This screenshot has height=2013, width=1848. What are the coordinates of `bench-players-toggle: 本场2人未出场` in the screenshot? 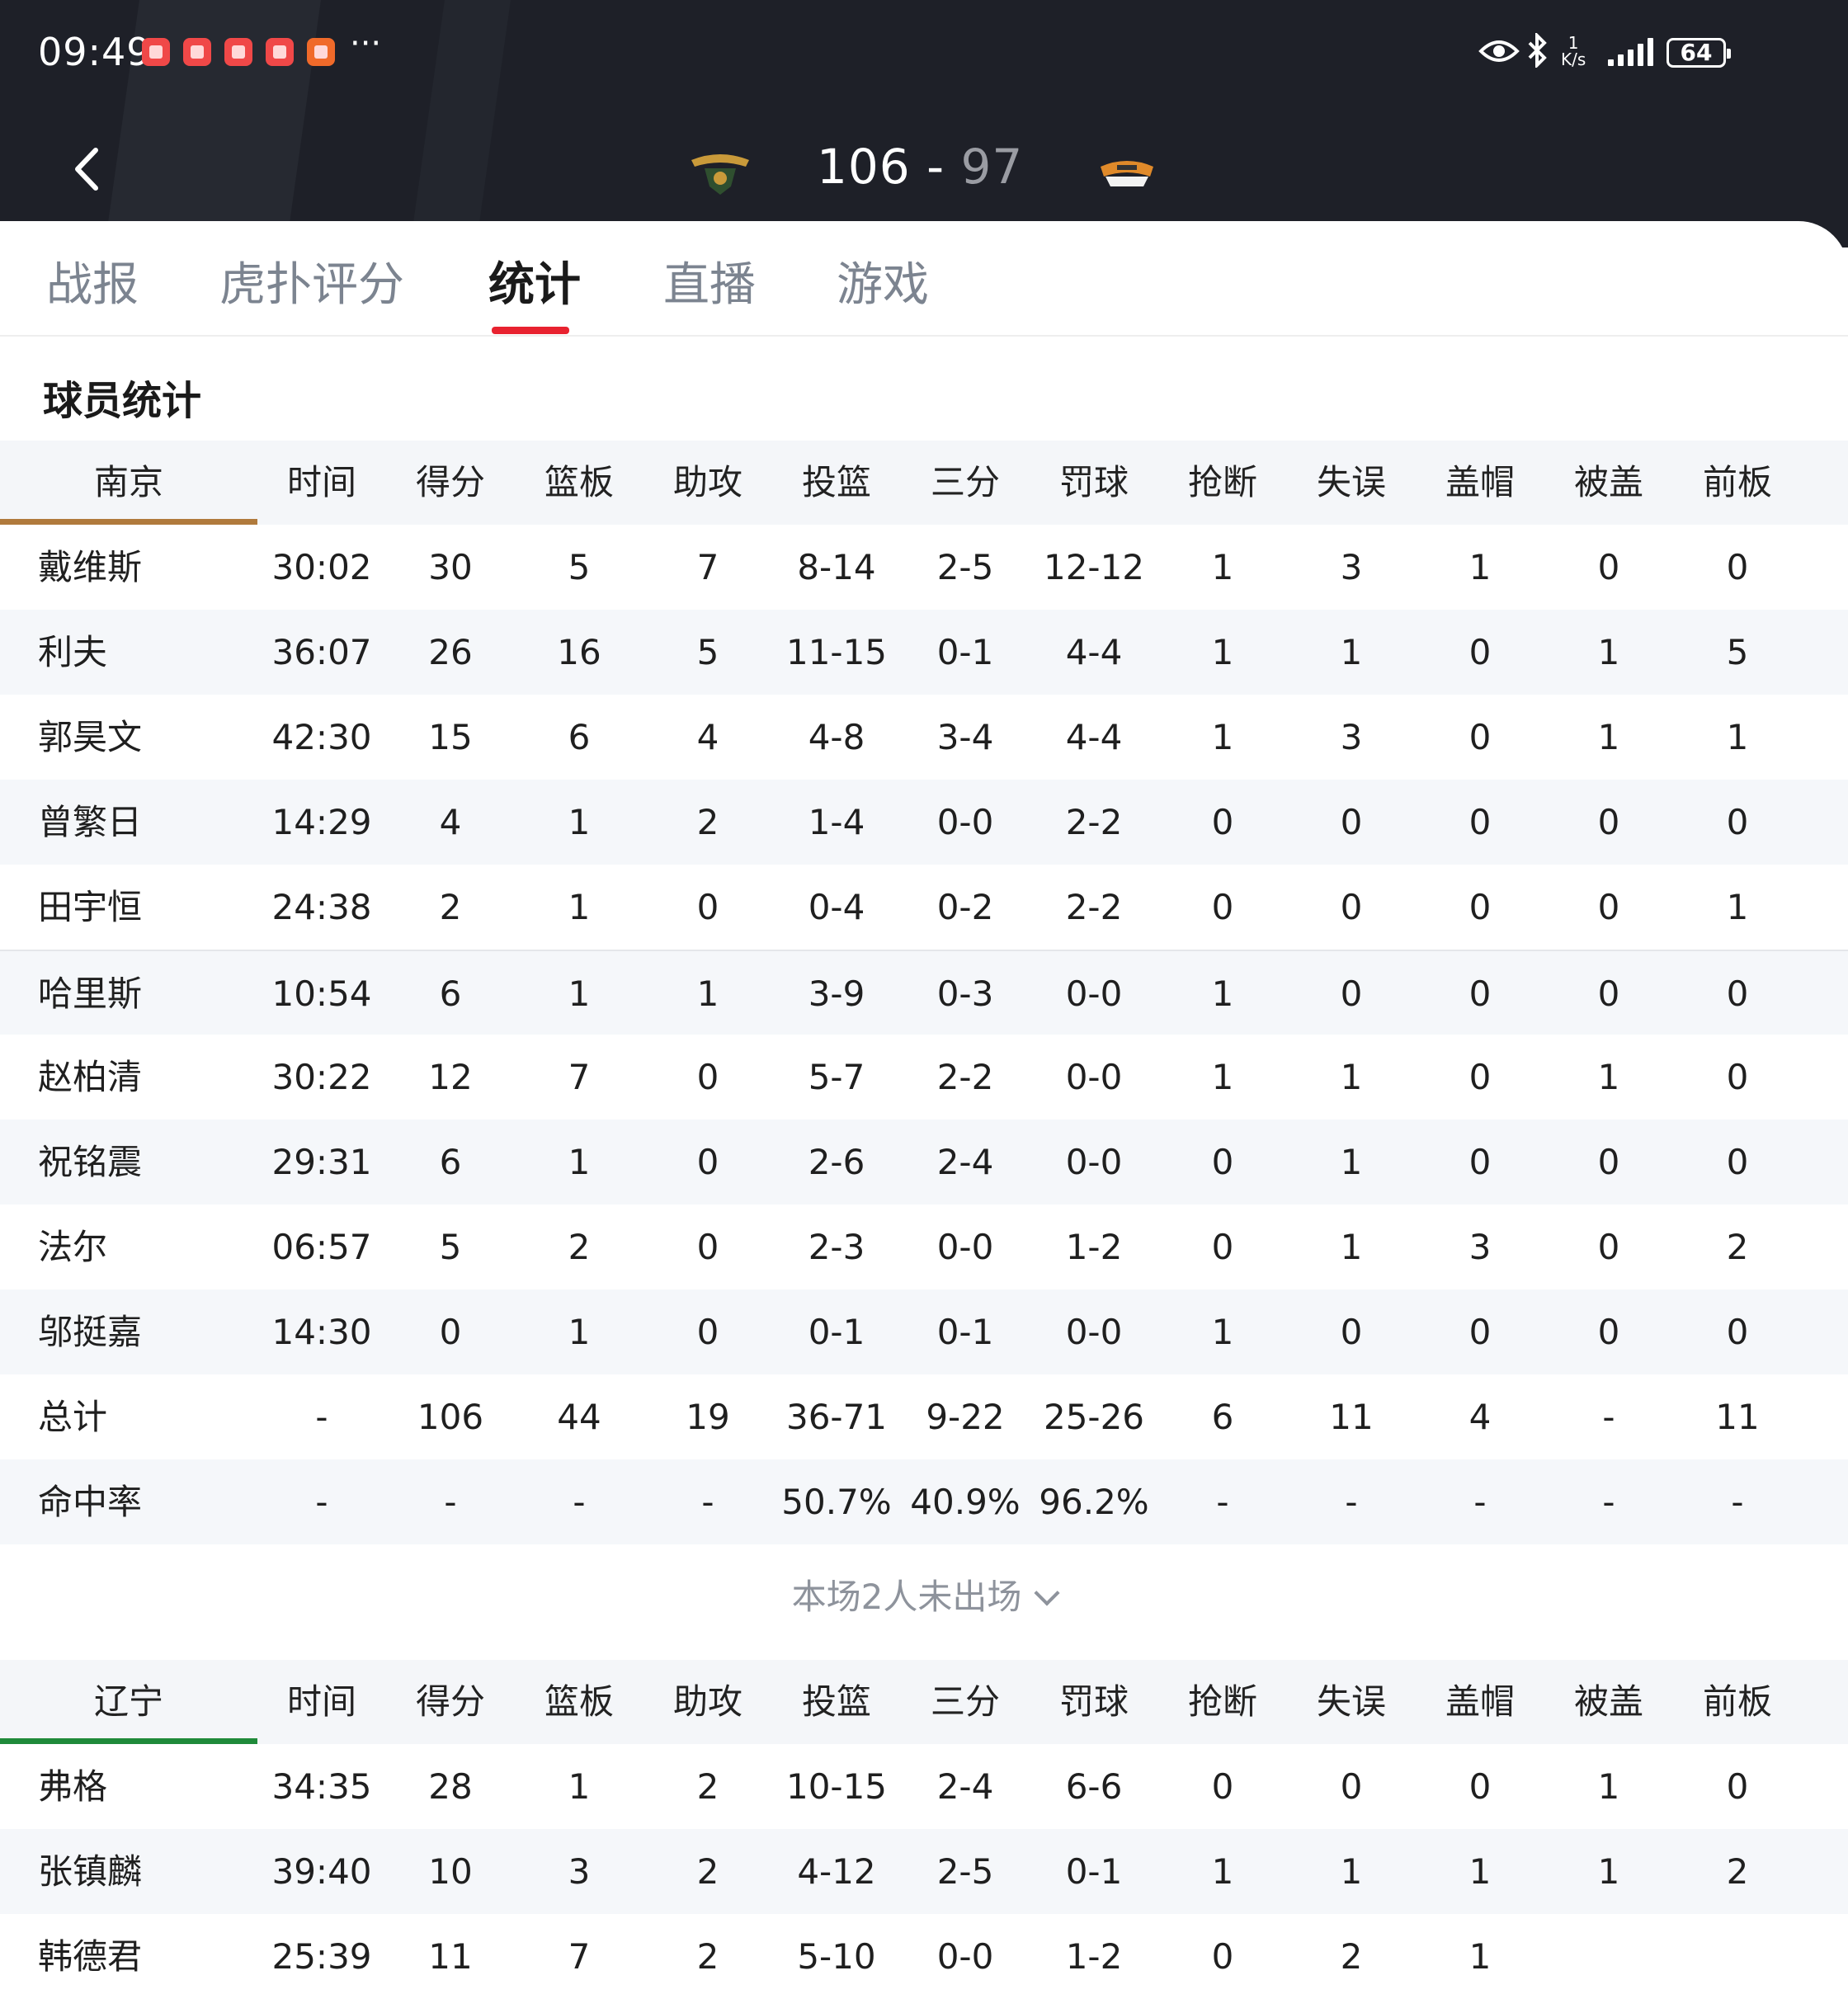 It's located at (924, 1594).